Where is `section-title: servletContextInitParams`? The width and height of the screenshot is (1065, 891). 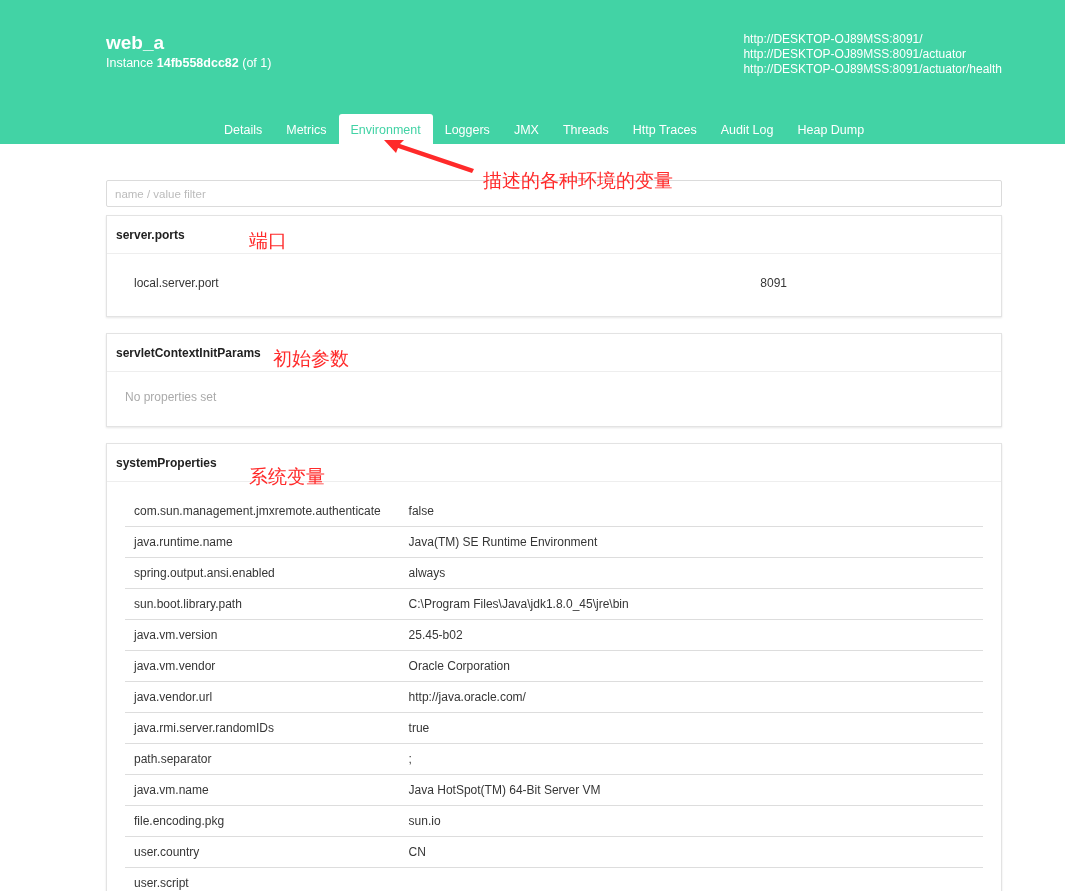 section-title: servletContextInitParams is located at coordinates (188, 352).